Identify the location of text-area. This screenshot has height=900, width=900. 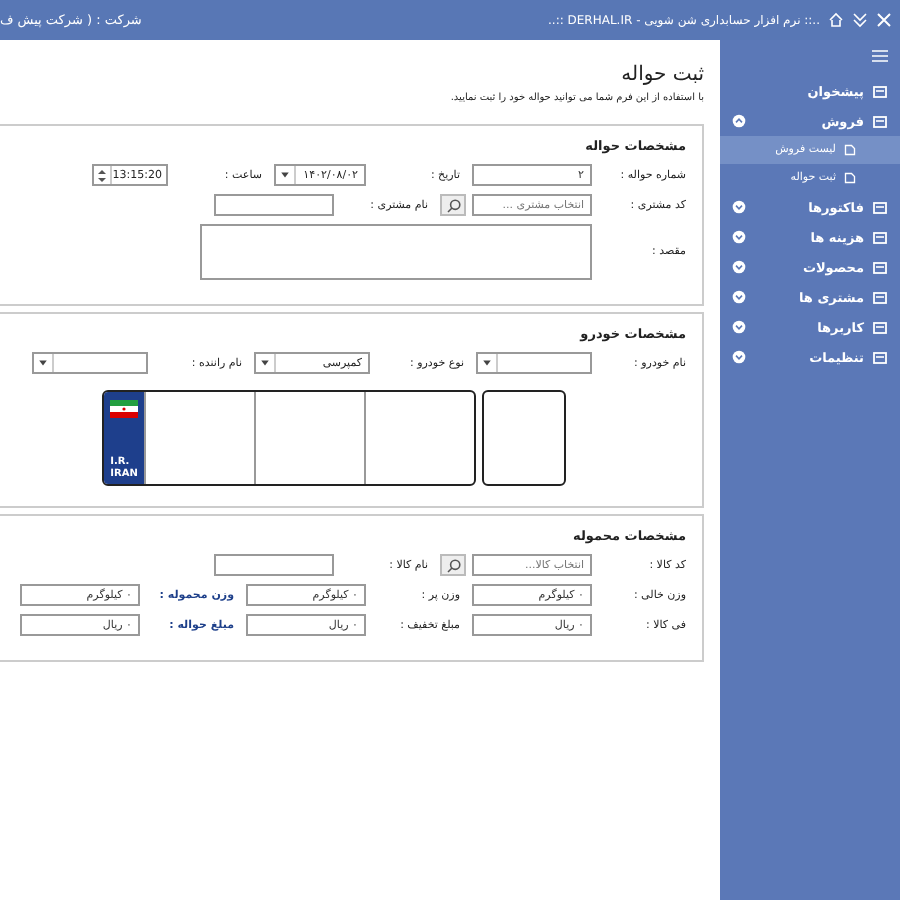
(396, 252).